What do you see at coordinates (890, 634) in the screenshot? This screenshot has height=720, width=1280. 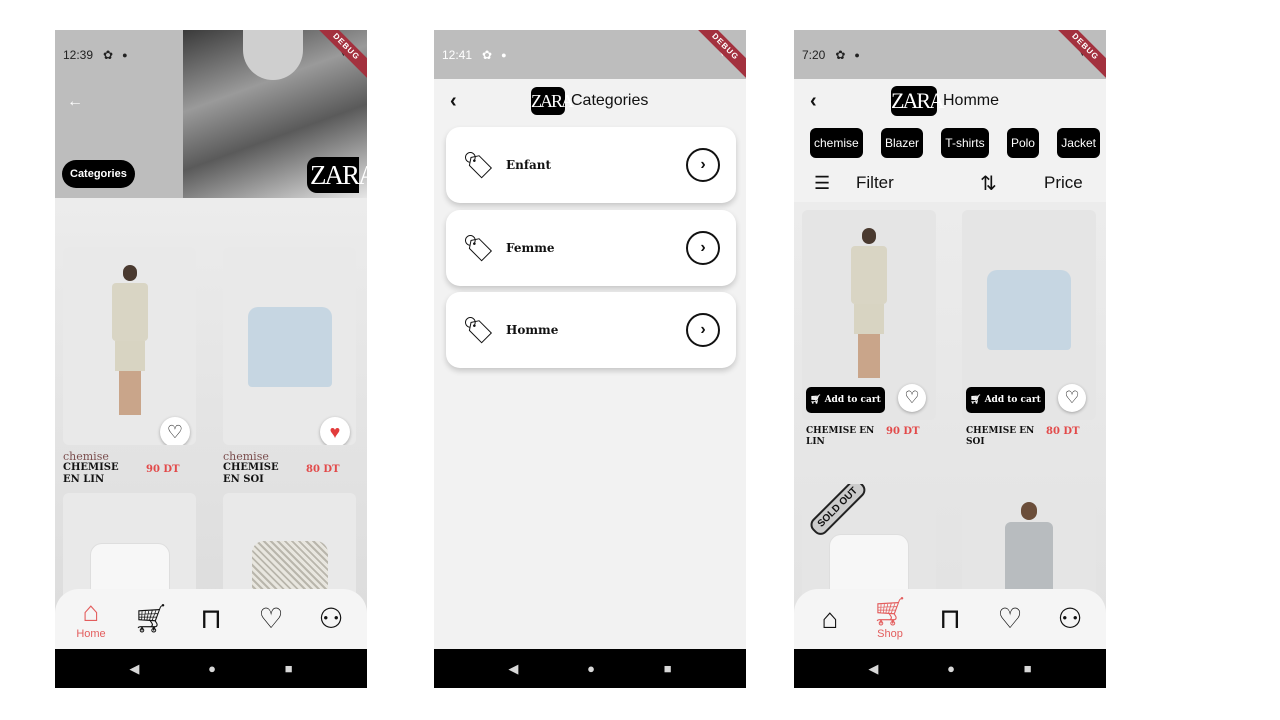 I see `nav-shop-label: Shop` at bounding box center [890, 634].